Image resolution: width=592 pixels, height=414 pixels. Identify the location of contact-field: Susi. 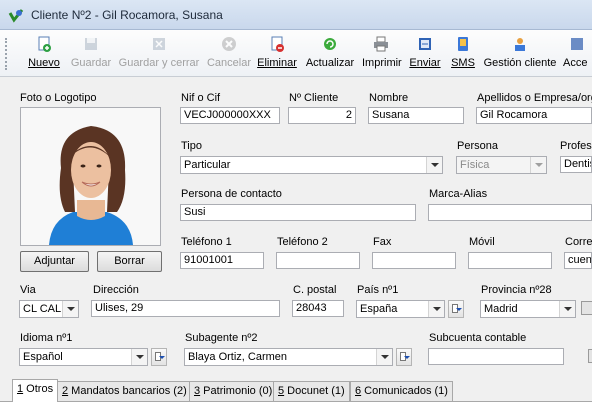
(298, 212).